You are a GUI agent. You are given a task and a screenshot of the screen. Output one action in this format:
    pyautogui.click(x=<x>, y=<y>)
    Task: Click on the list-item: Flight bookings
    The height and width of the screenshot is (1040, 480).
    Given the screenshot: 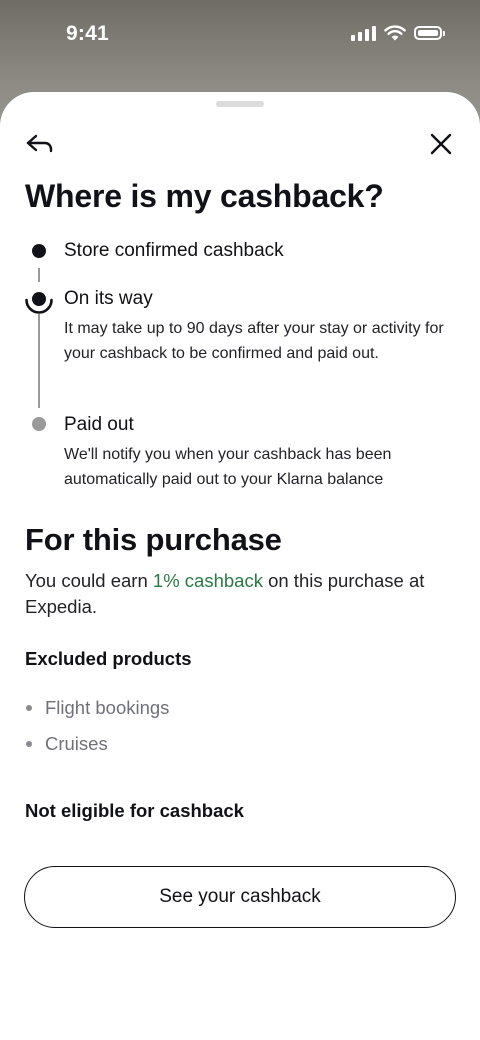 What is the action you would take?
    pyautogui.click(x=97, y=708)
    